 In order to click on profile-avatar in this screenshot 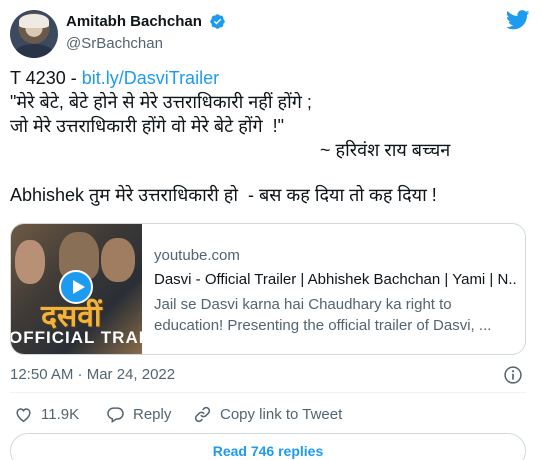, I will do `click(34, 34)`.